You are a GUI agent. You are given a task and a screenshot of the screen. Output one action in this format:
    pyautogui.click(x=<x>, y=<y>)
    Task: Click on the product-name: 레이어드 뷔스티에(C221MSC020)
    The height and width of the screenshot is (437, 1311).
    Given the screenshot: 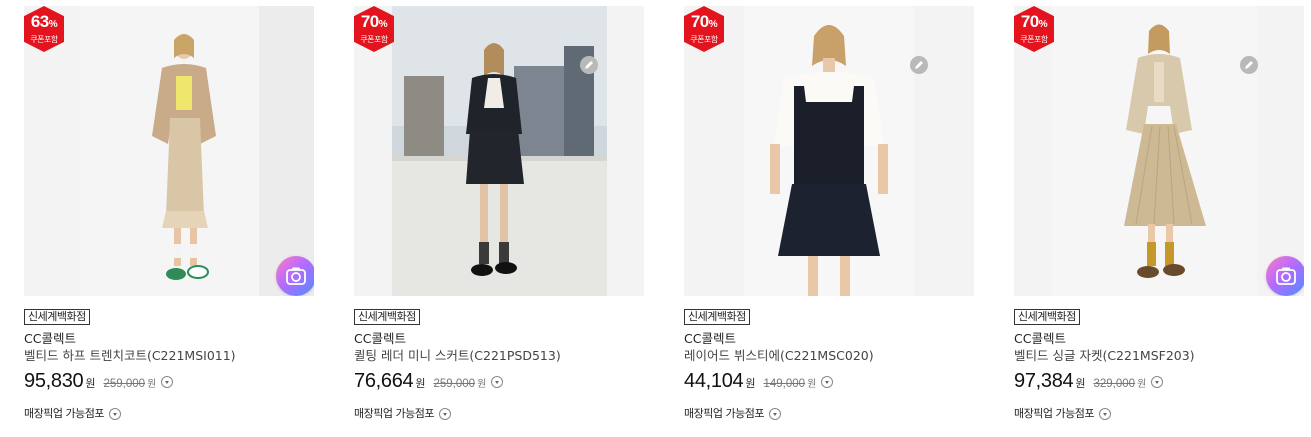 What is the action you would take?
    pyautogui.click(x=829, y=355)
    